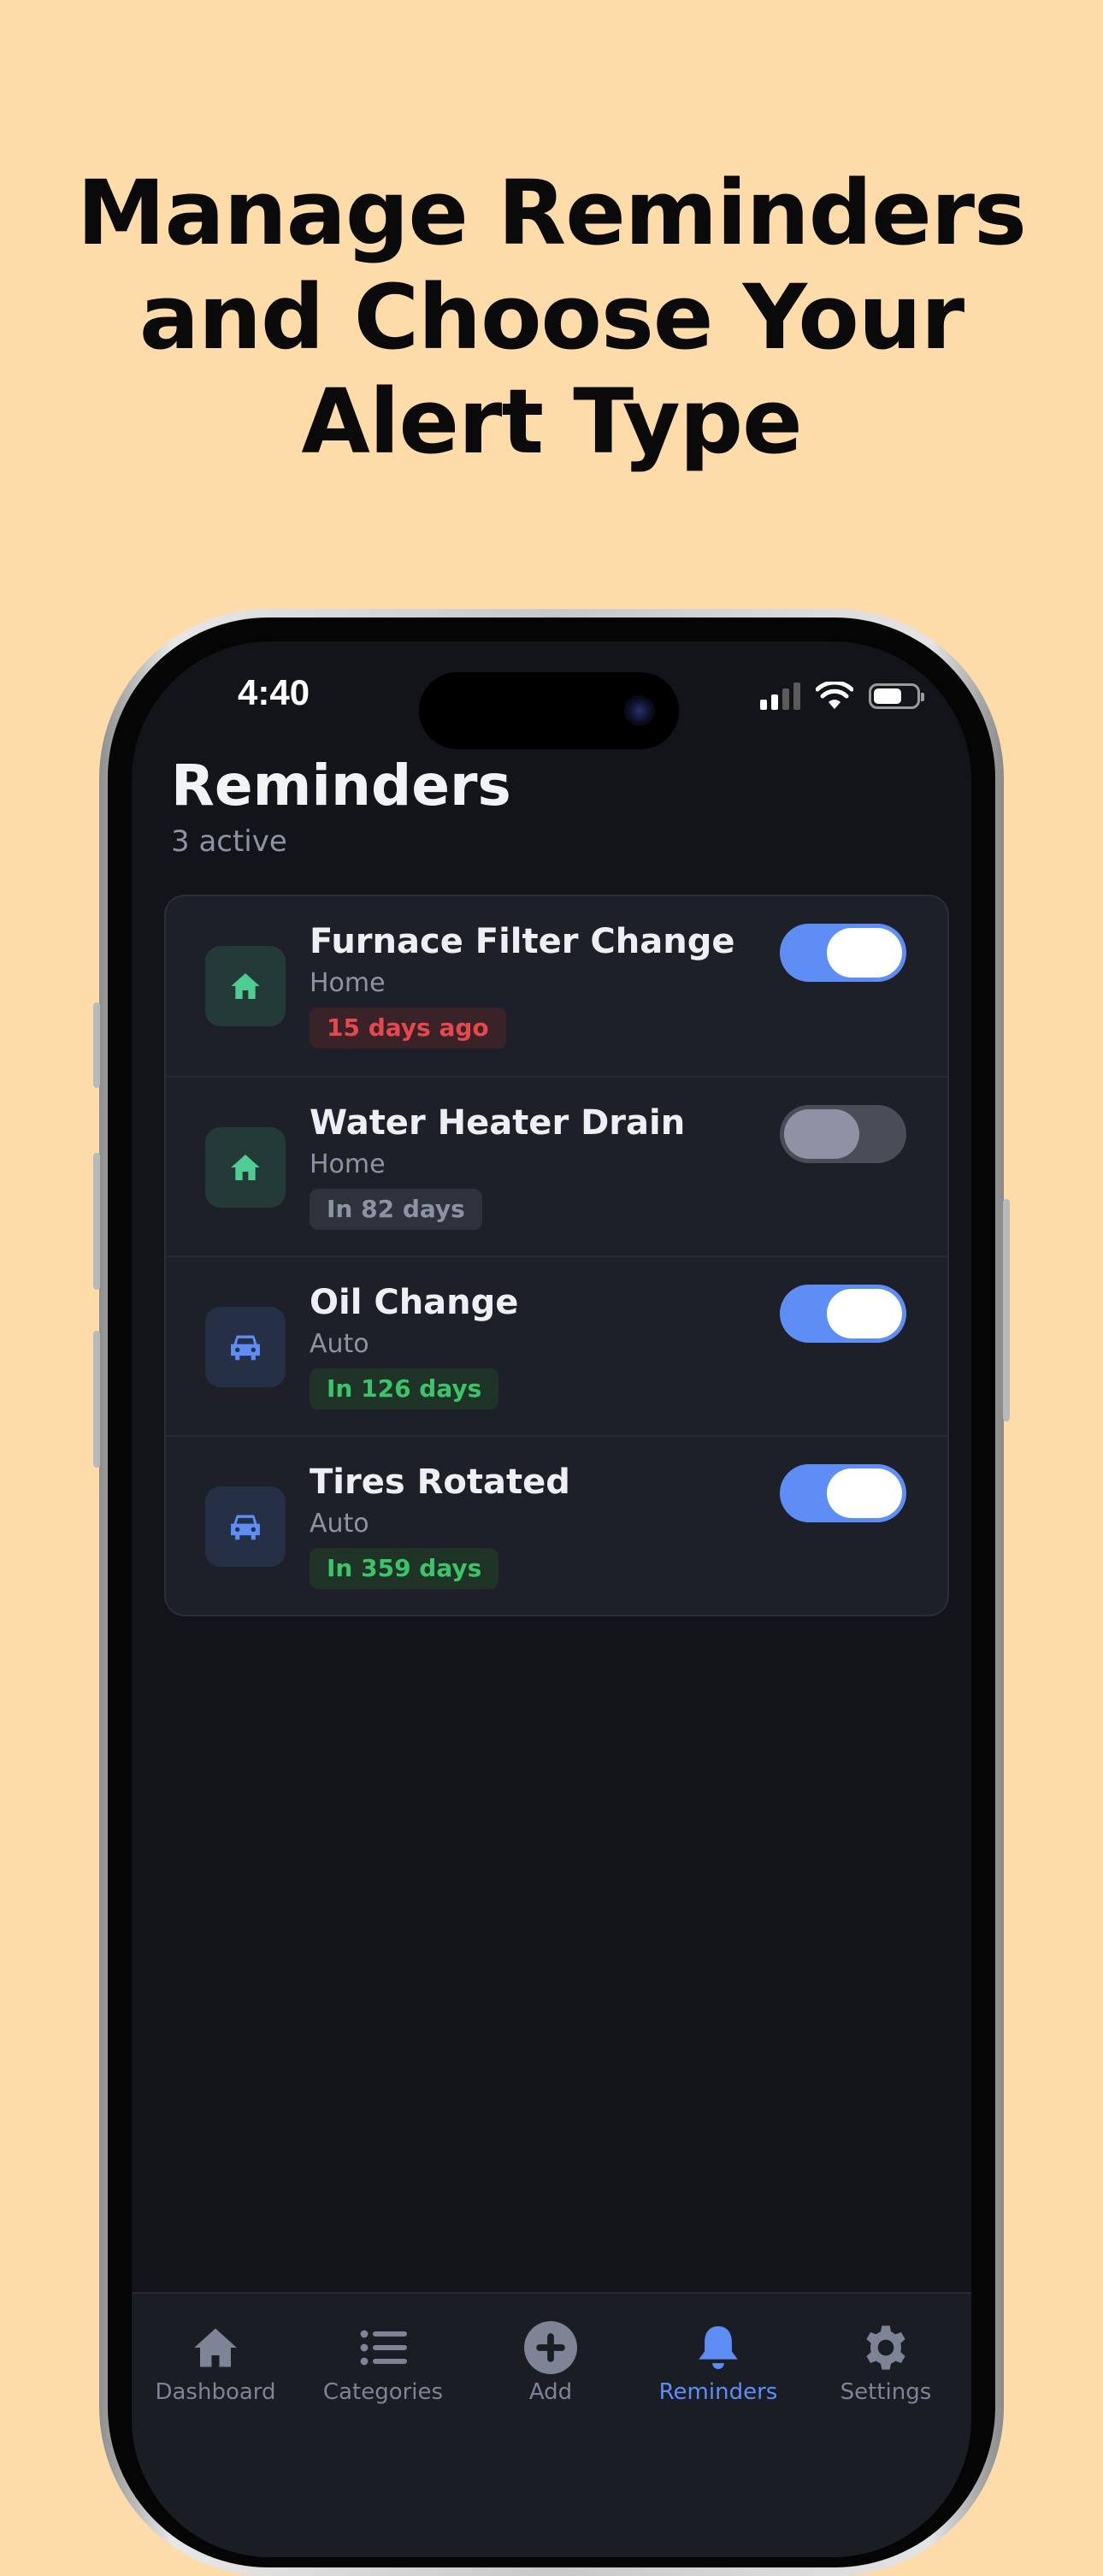 The image size is (1103, 2576). What do you see at coordinates (383, 2347) in the screenshot?
I see `list-icon` at bounding box center [383, 2347].